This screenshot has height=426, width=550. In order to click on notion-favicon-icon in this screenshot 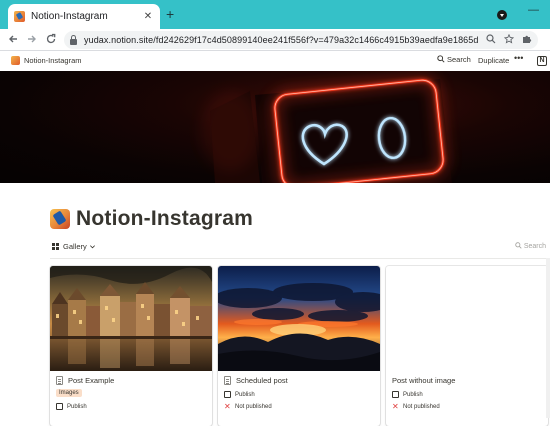, I will do `click(19, 16)`.